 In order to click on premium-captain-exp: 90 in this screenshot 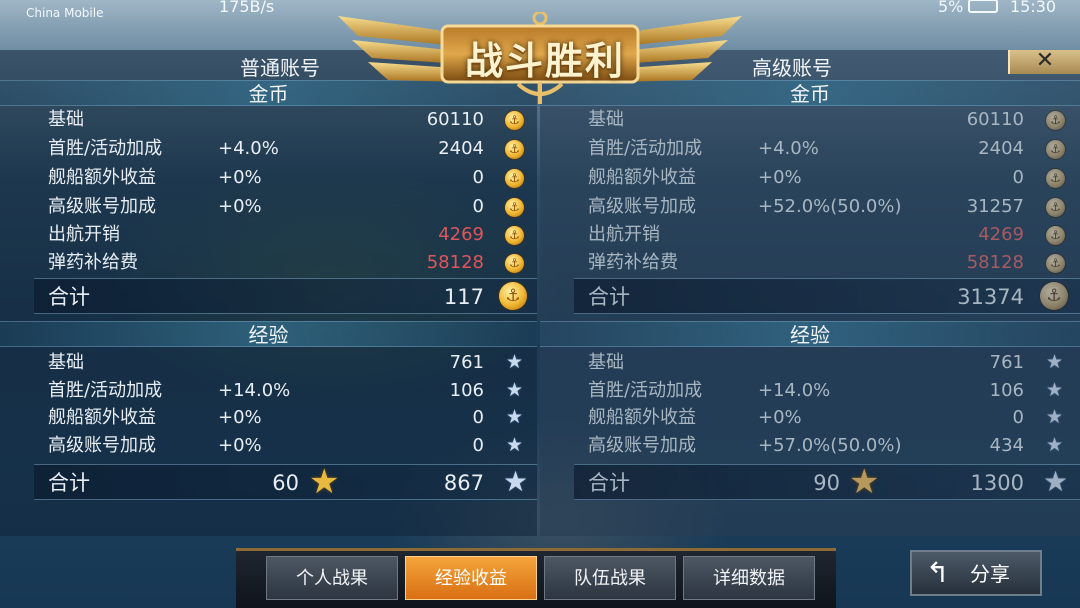, I will do `click(826, 483)`.